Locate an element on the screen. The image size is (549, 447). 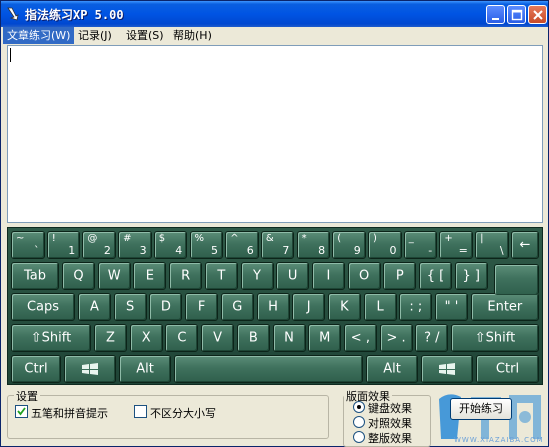
minimize-button is located at coordinates (495, 14).